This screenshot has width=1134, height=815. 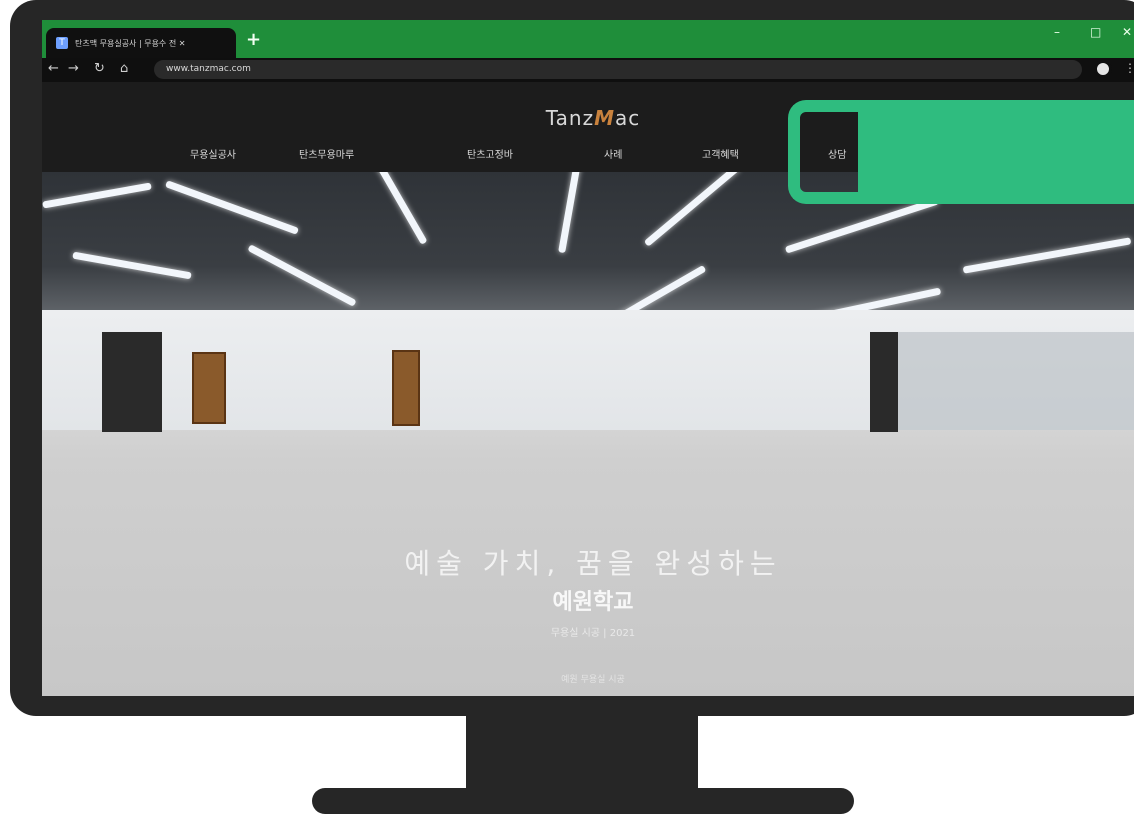 I want to click on monitor-base, so click(x=583, y=801).